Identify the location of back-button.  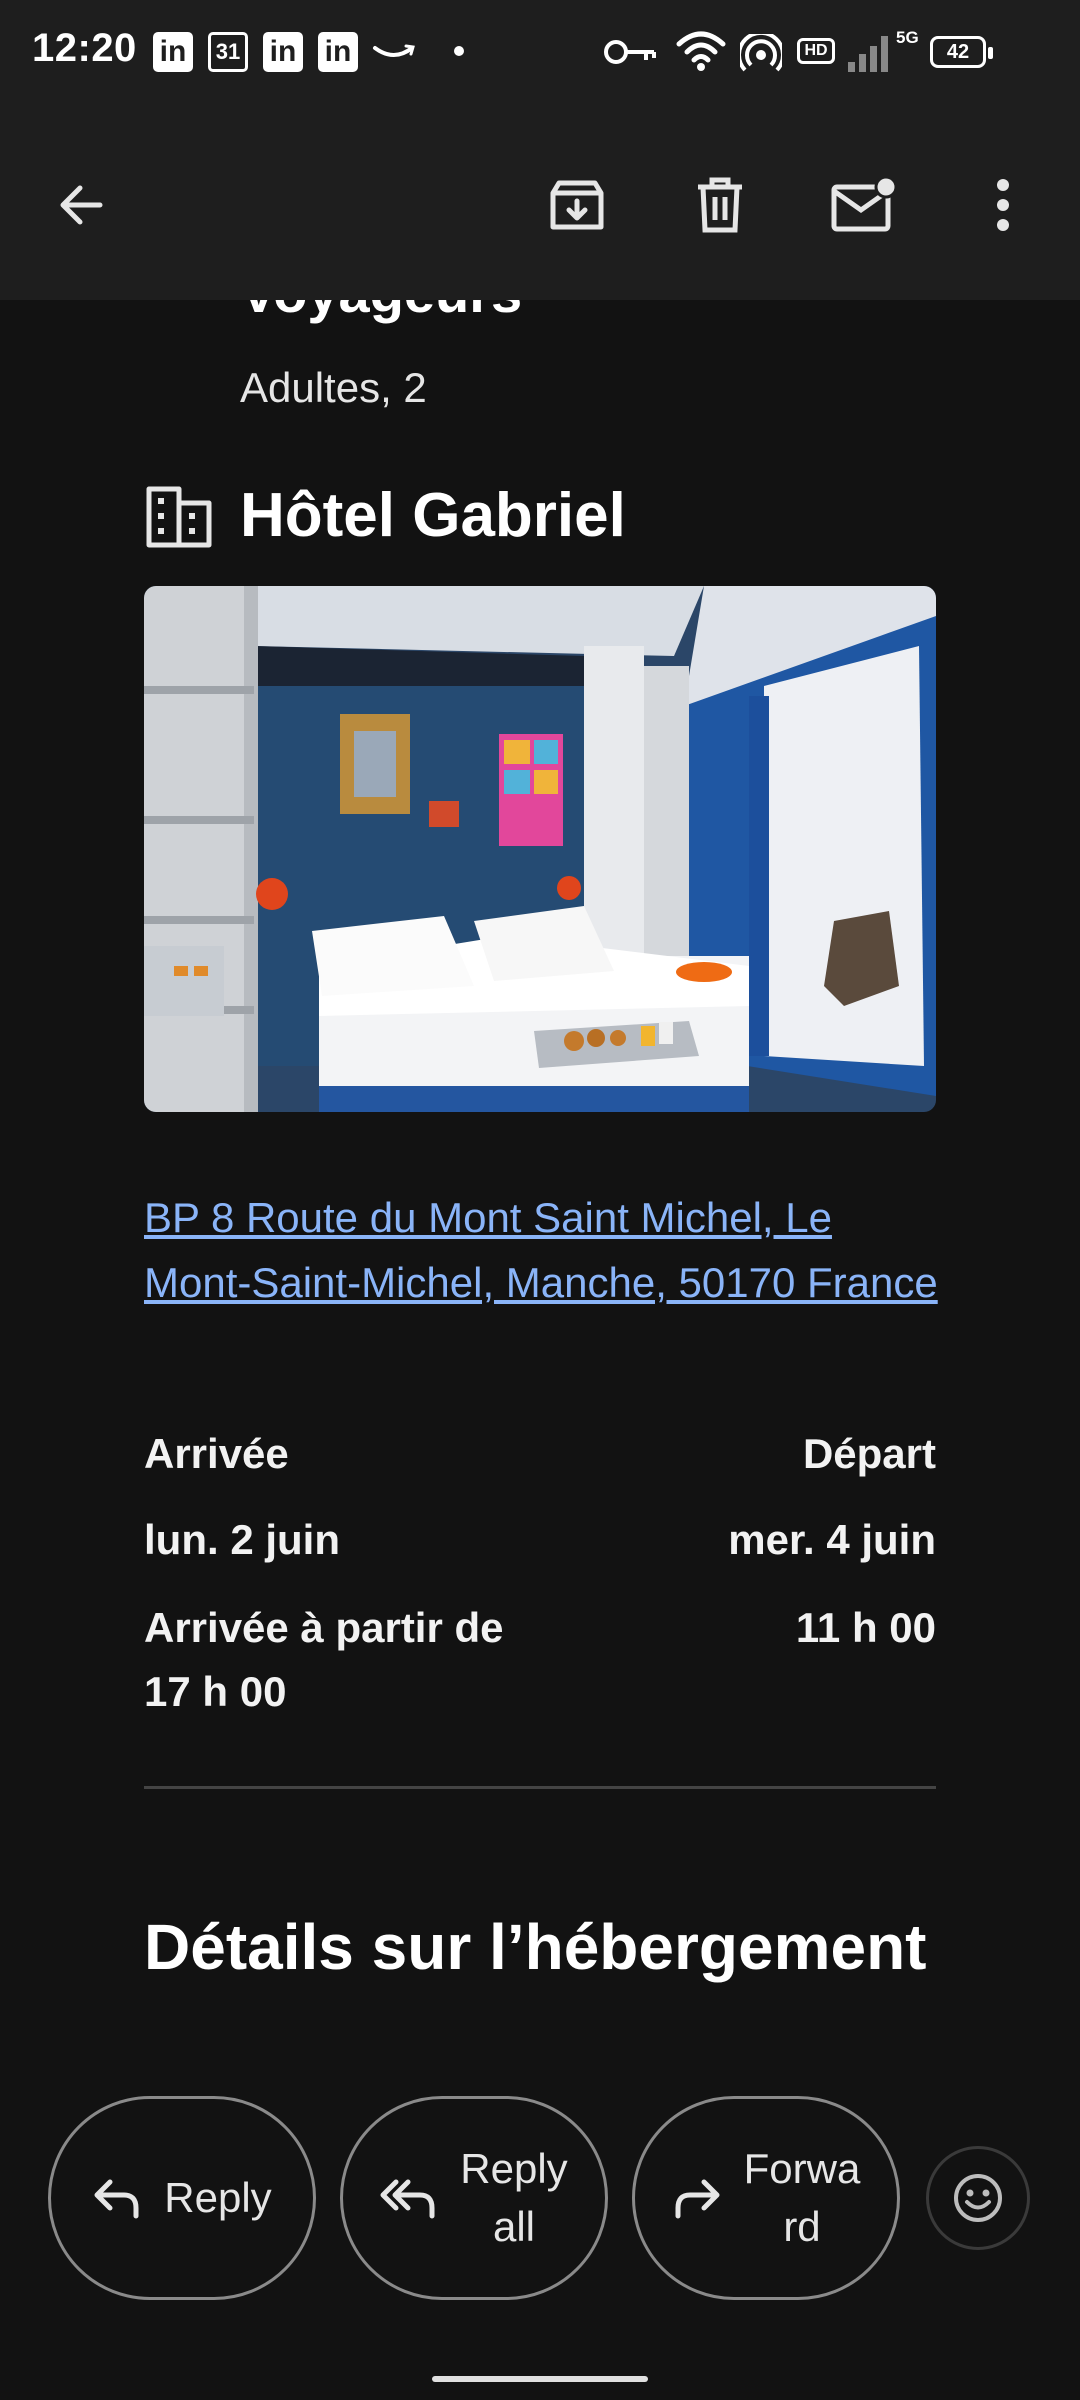
(81, 205).